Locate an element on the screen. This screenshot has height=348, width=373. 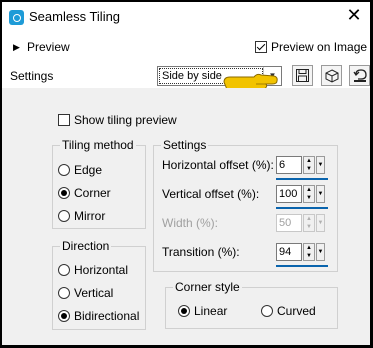
radio-linear is located at coordinates (184, 311).